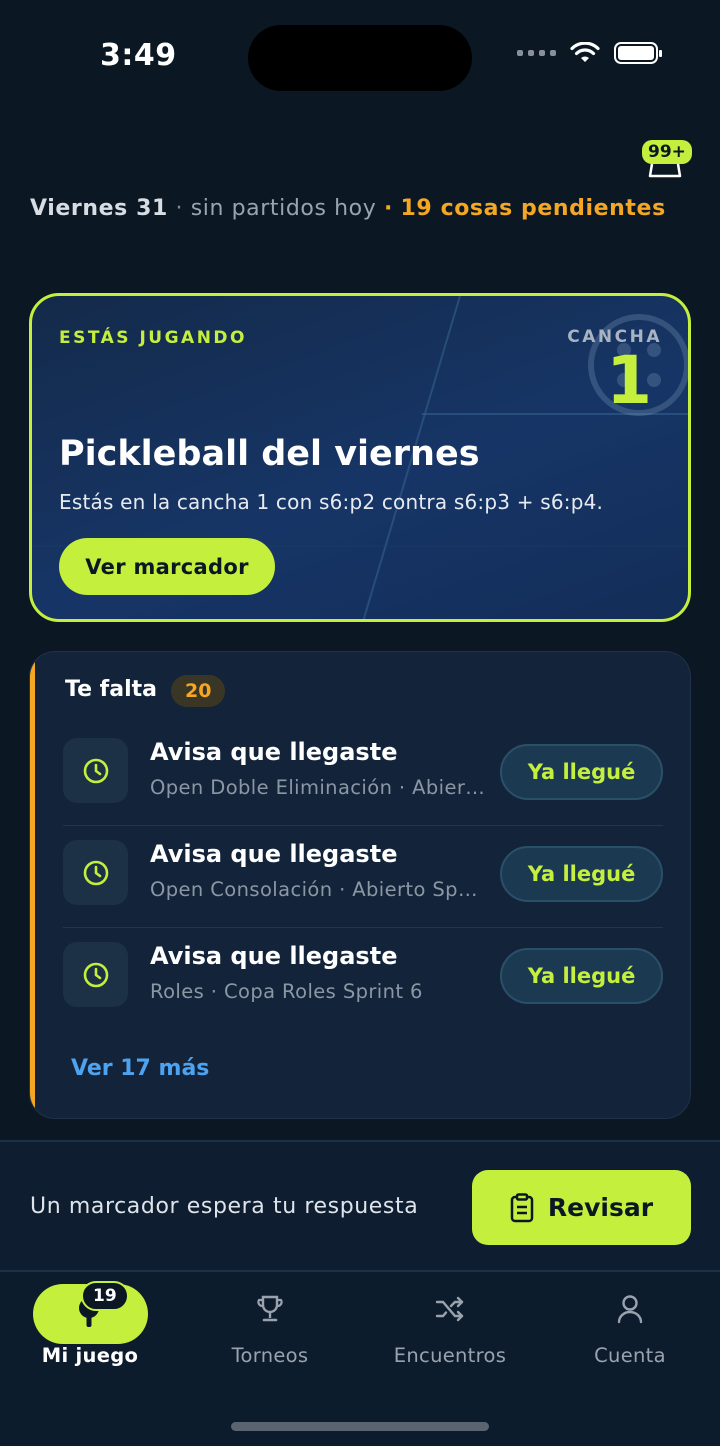  Describe the element at coordinates (600, 1207) in the screenshot. I see `review-button-label: Revisar` at that location.